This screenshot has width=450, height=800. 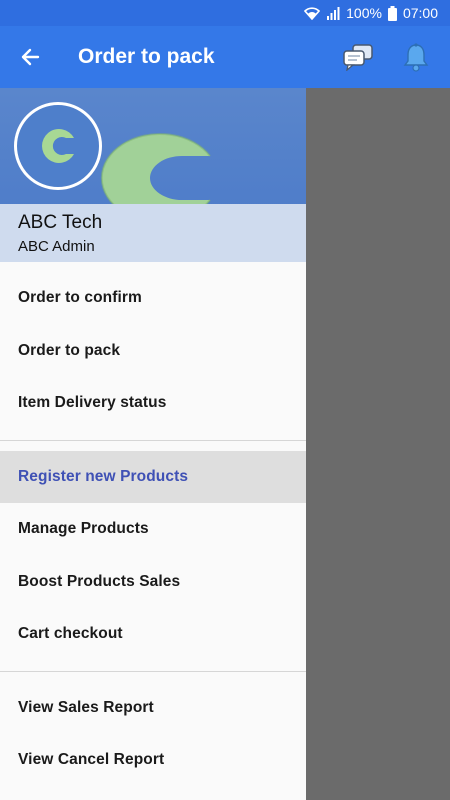 What do you see at coordinates (364, 13) in the screenshot?
I see `battery-percent: 100%` at bounding box center [364, 13].